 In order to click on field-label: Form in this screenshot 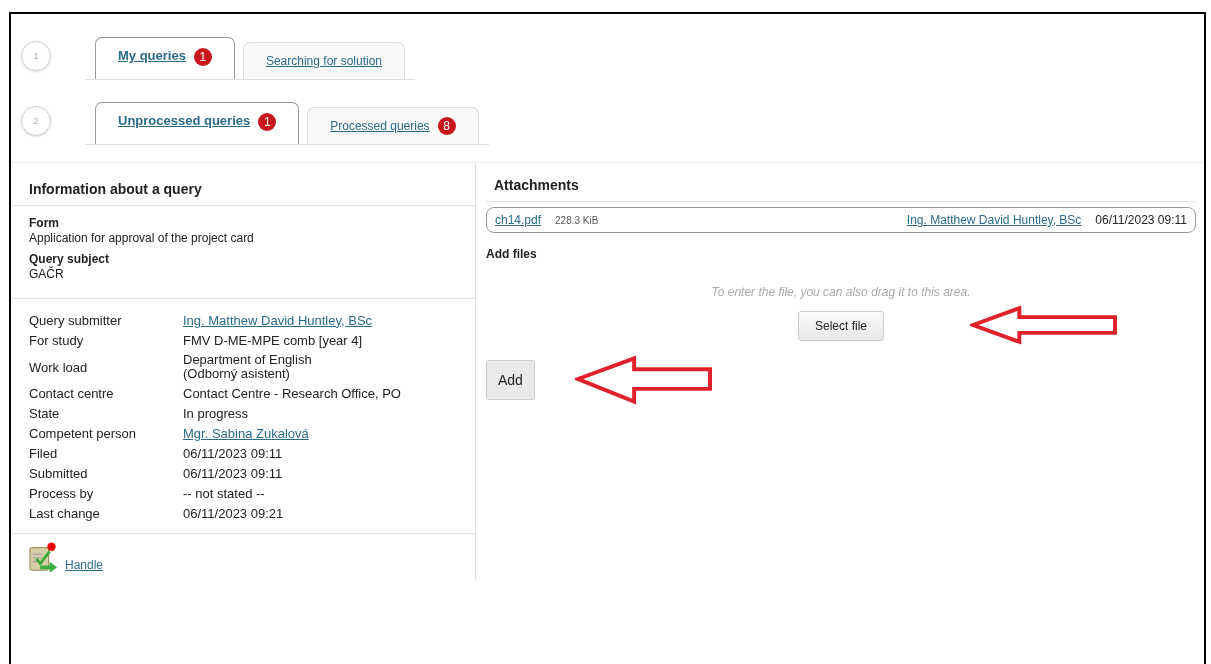, I will do `click(44, 223)`.